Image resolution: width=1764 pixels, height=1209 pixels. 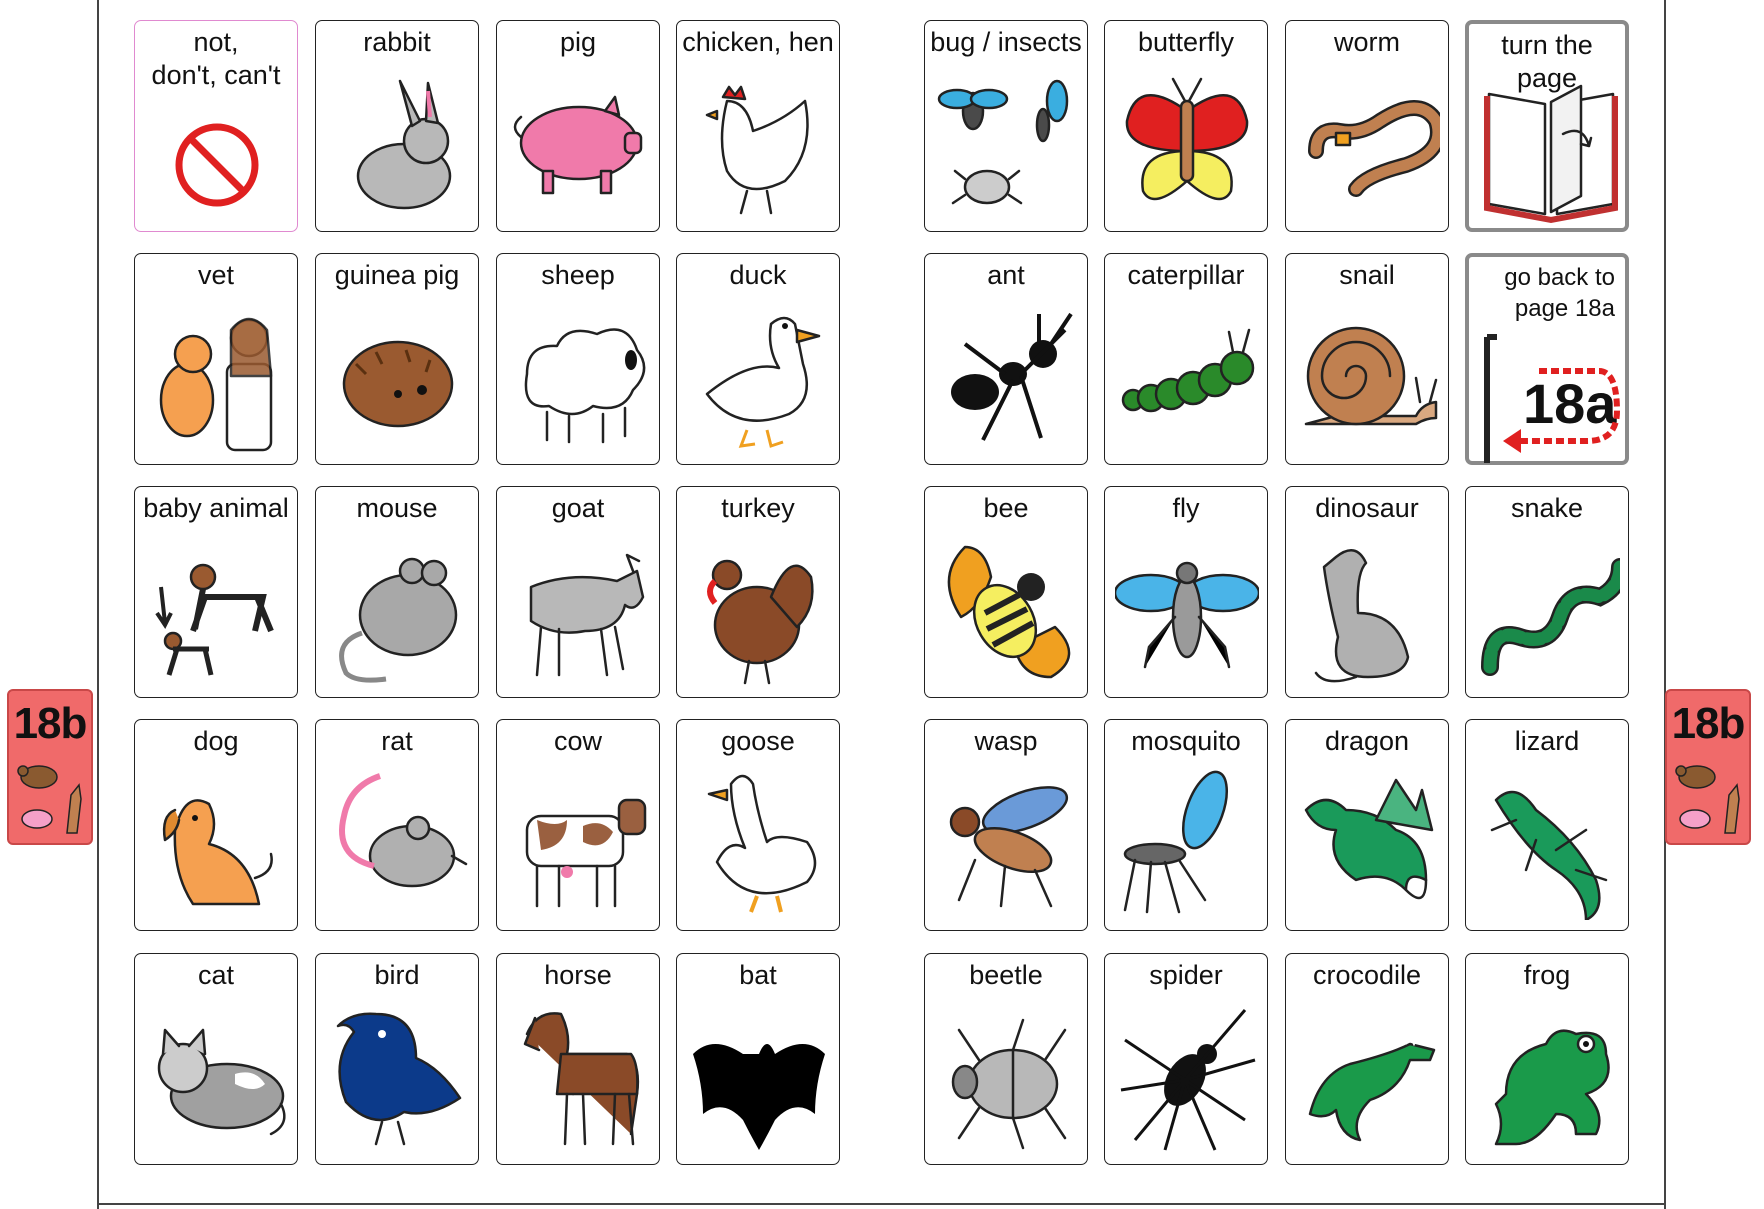 I want to click on bird-icon, so click(x=399, y=1079).